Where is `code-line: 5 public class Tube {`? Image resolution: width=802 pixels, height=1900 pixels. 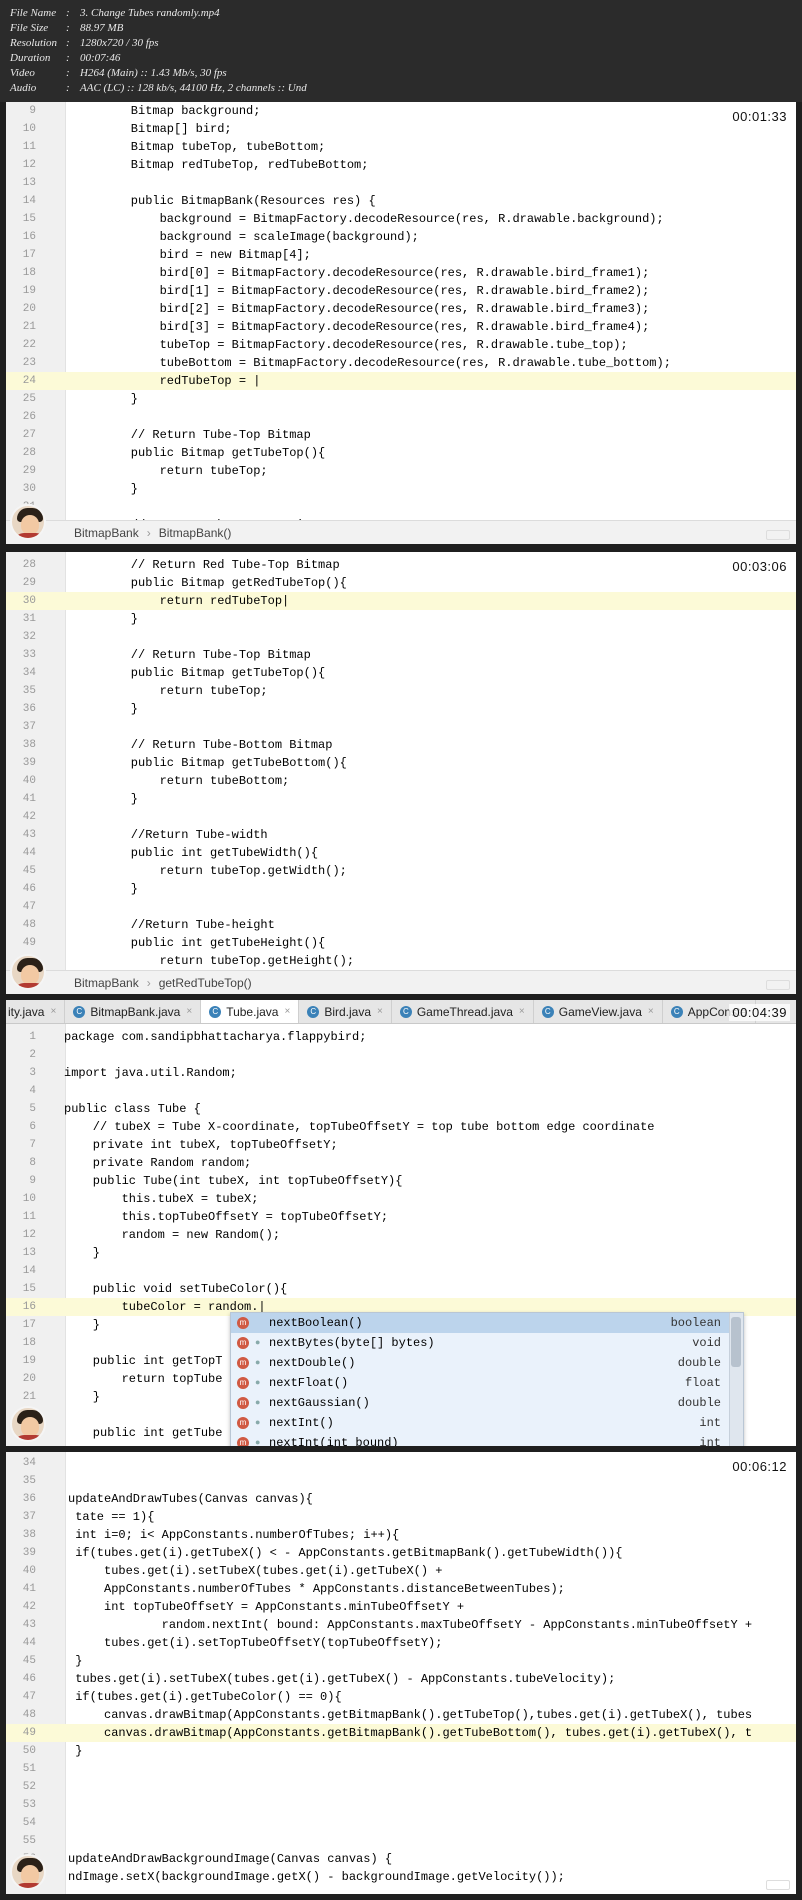 code-line: 5 public class Tube { is located at coordinates (401, 1109).